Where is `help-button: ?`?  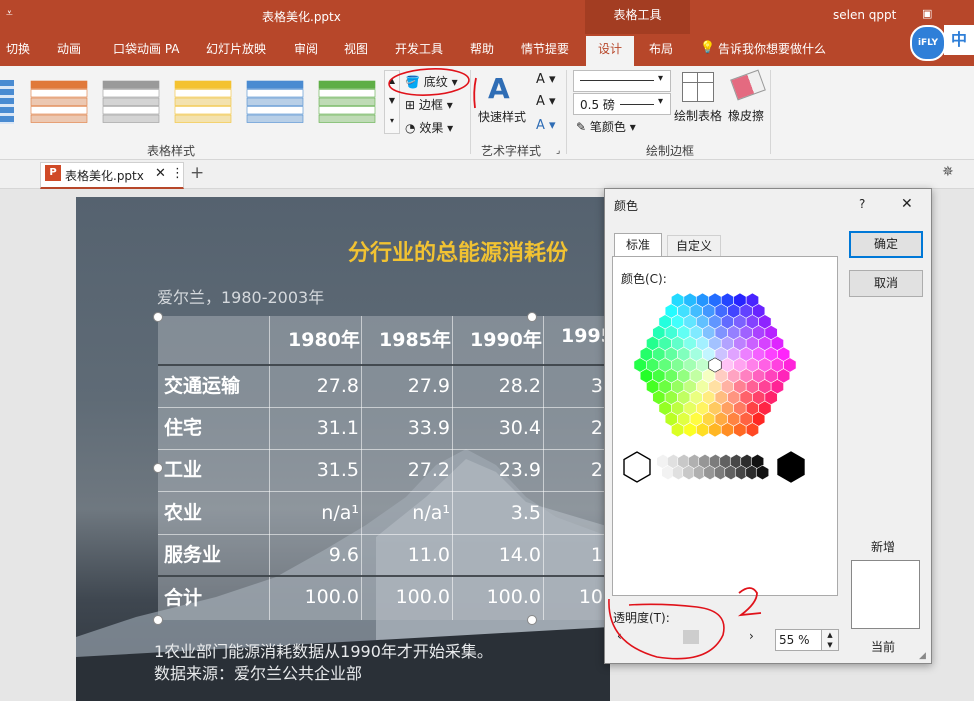
help-button: ? is located at coordinates (862, 204).